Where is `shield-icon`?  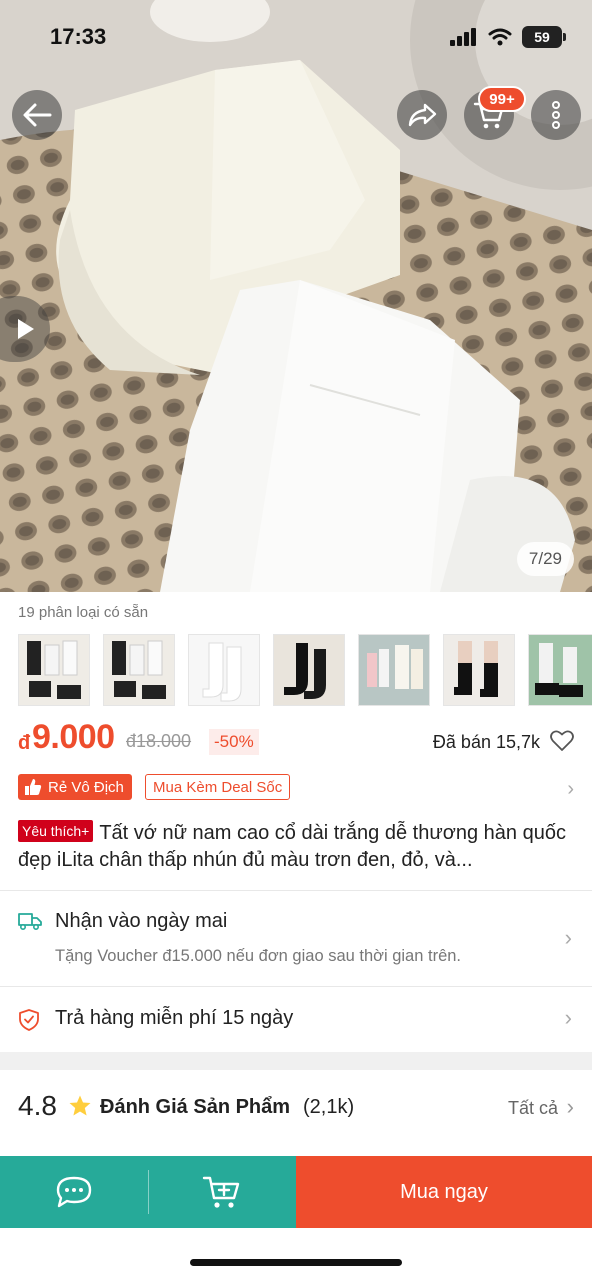
shield-icon is located at coordinates (29, 1020).